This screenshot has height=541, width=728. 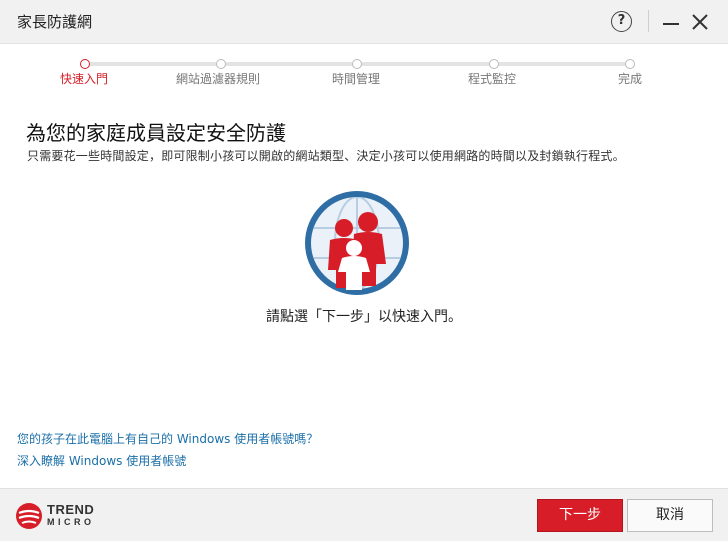 I want to click on own-account-link: 您的孩子在此電腦上有自己的 Windows 使用者帳號嗎？, so click(x=167, y=438).